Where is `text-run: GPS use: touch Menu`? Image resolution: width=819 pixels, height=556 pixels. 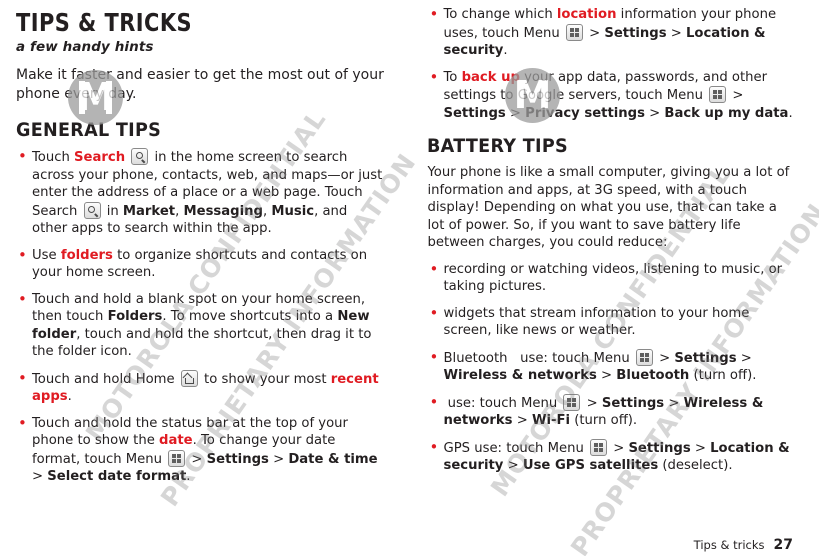
text-run: GPS use: touch Menu is located at coordinates (515, 448).